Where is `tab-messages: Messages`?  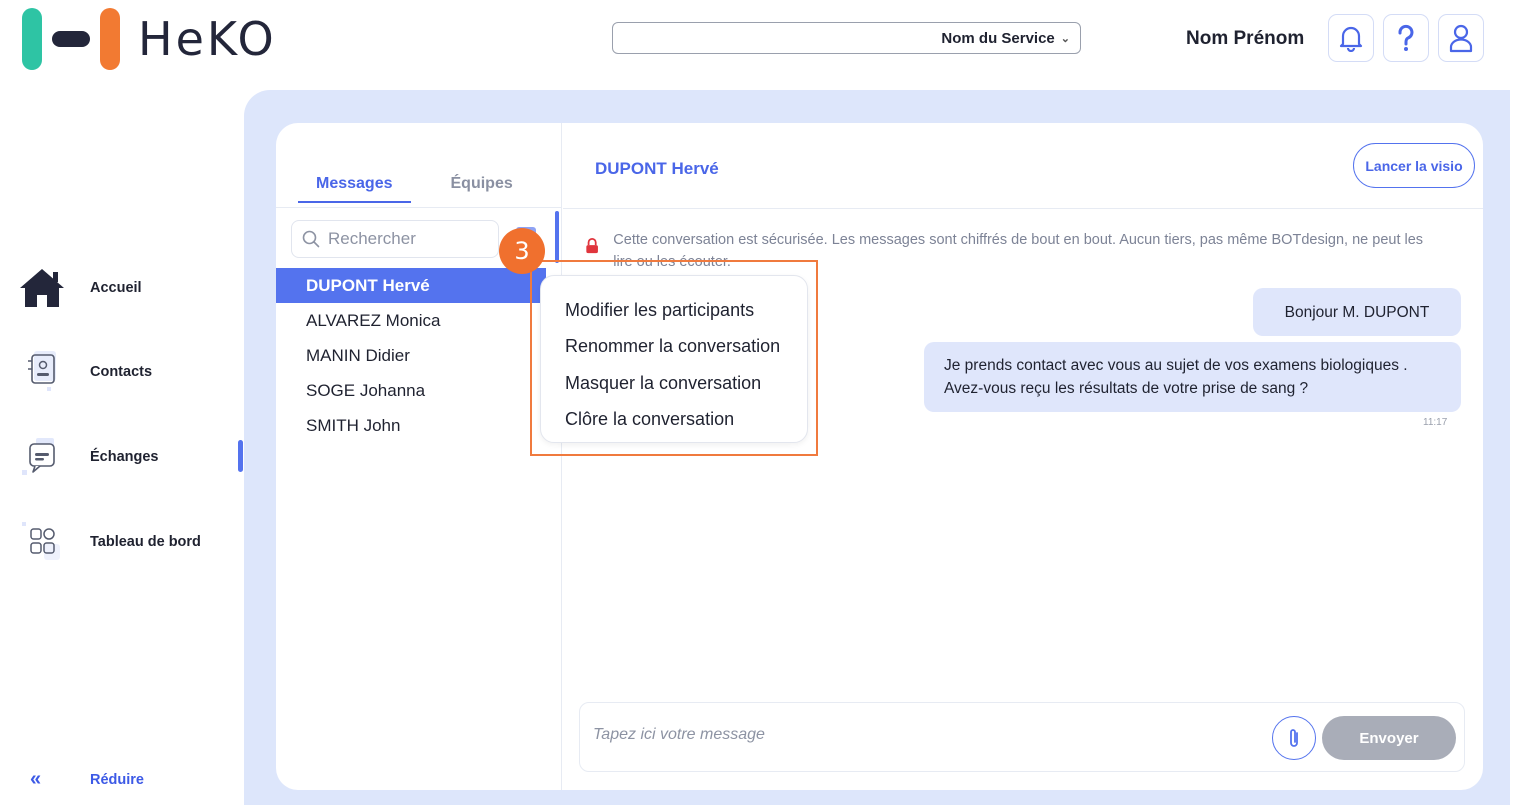 tab-messages: Messages is located at coordinates (354, 189).